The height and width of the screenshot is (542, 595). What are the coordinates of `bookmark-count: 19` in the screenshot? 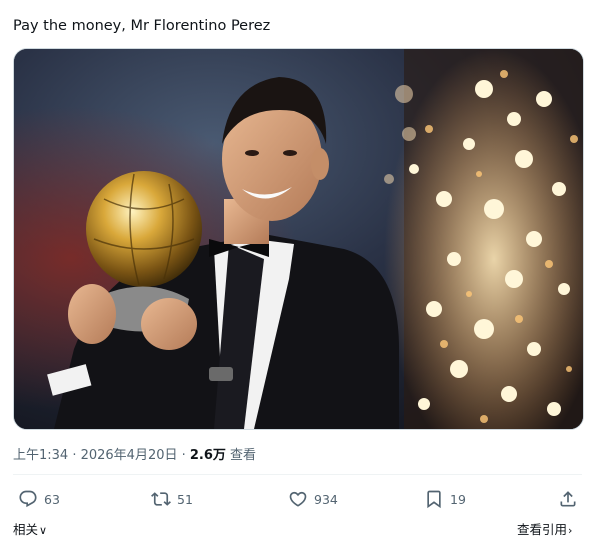 It's located at (458, 499).